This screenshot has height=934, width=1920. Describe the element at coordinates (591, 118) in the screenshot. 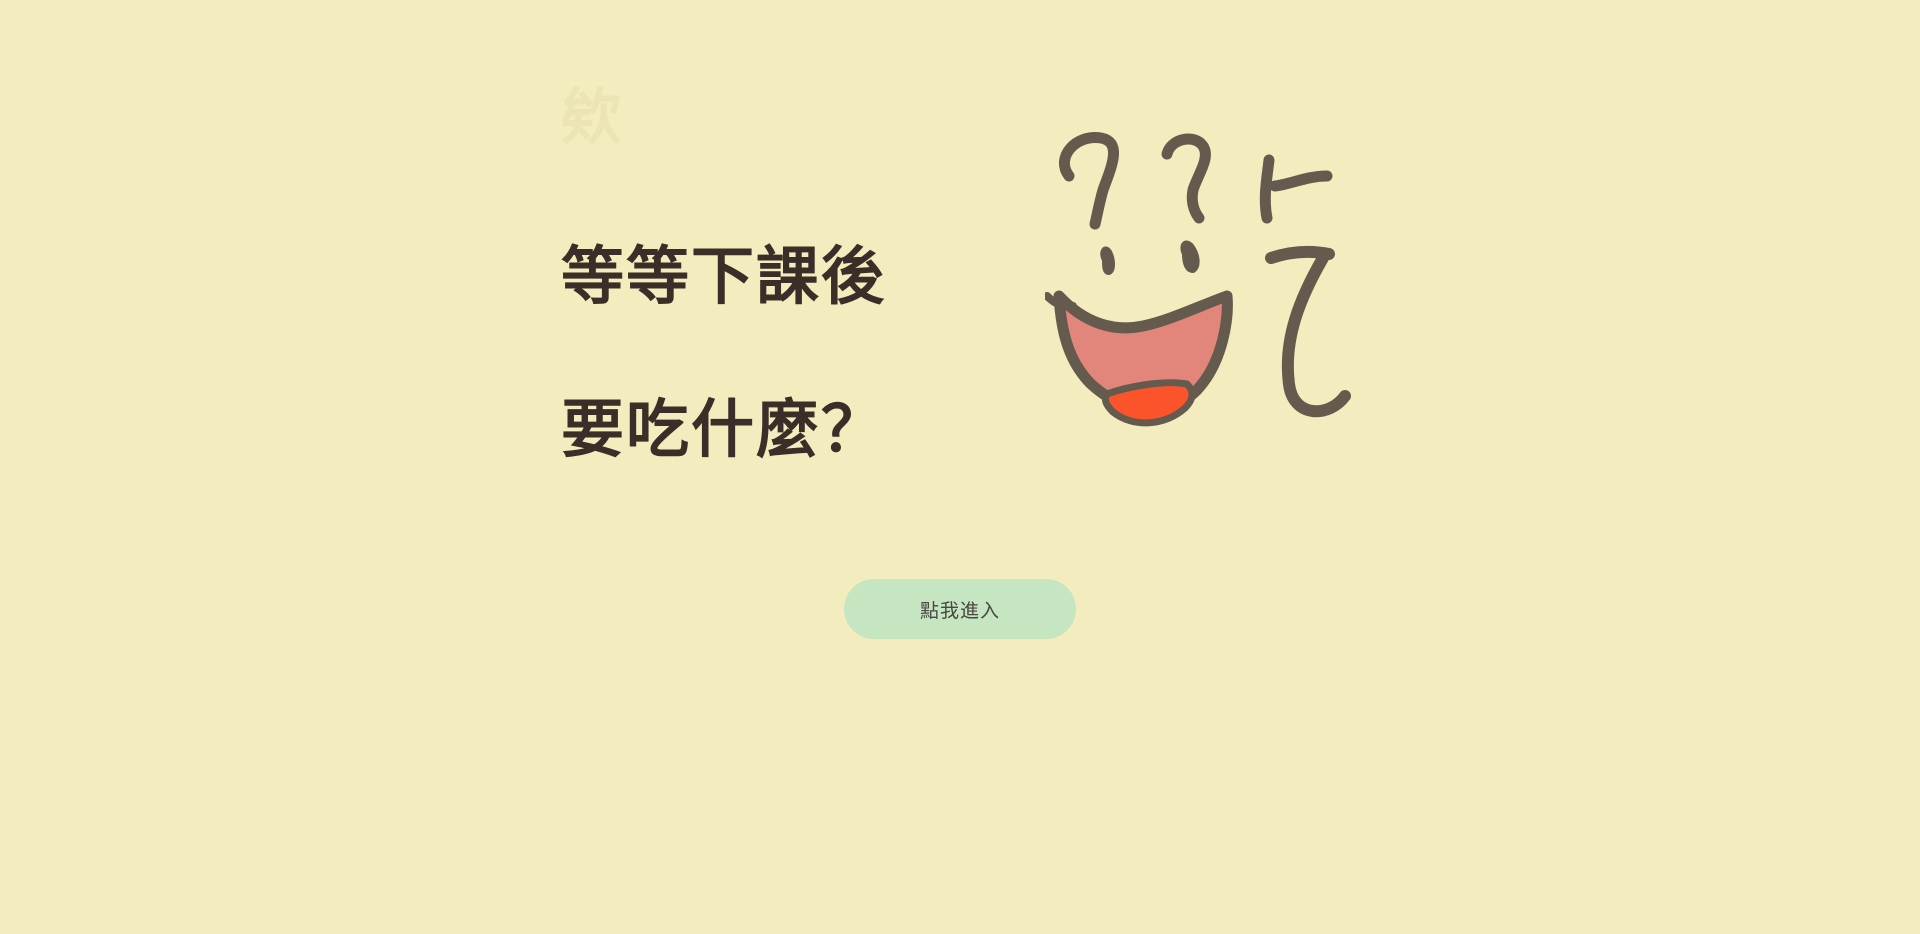

I see `watermark-text: 欸` at that location.